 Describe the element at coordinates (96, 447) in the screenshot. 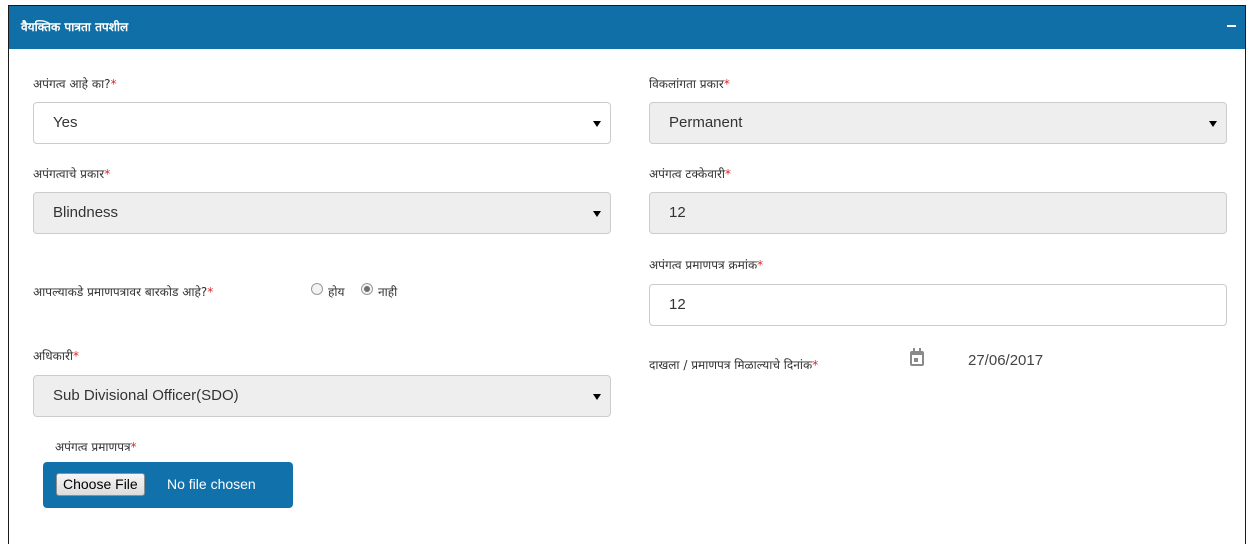

I see `certificate-file-label: अपंगत्व प्रमाणपत्र*` at that location.